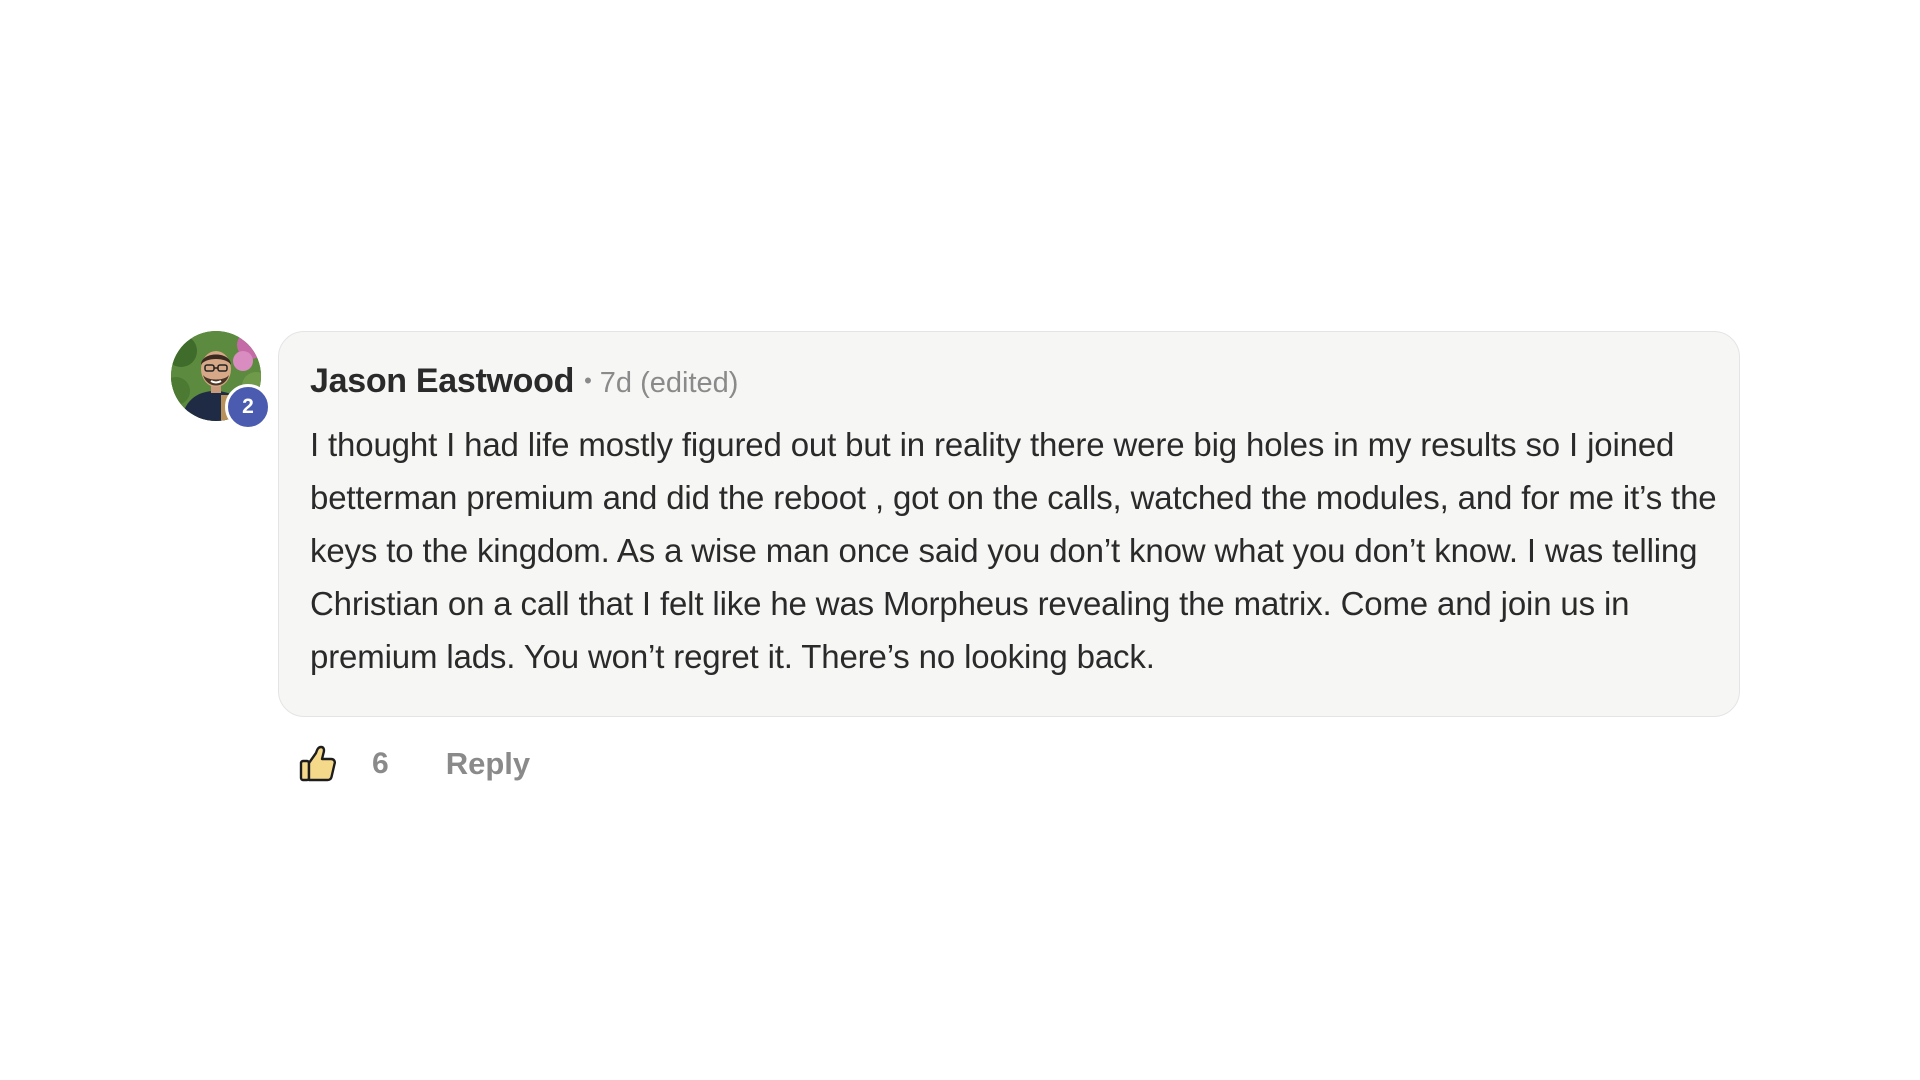 The height and width of the screenshot is (1080, 1920). Describe the element at coordinates (221, 380) in the screenshot. I see `avatar-wrapper: 2` at that location.